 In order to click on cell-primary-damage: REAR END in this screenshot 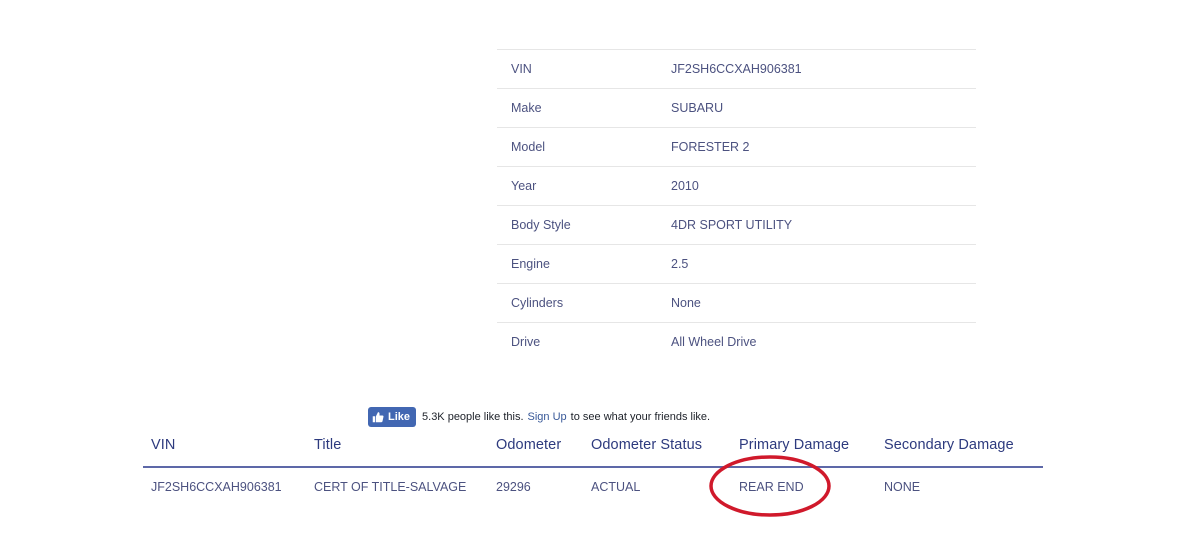, I will do `click(771, 487)`.